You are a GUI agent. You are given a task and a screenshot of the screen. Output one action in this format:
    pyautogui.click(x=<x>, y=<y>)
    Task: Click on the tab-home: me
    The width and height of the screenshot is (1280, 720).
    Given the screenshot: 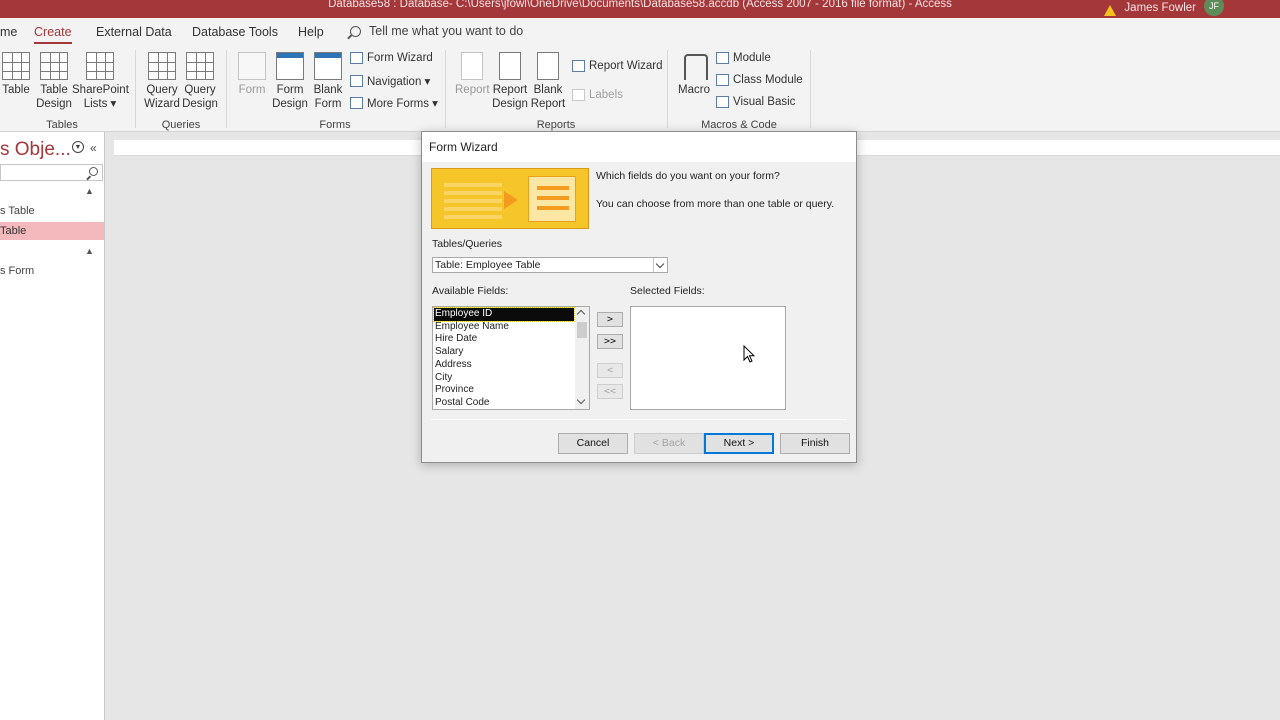 What is the action you would take?
    pyautogui.click(x=8, y=32)
    